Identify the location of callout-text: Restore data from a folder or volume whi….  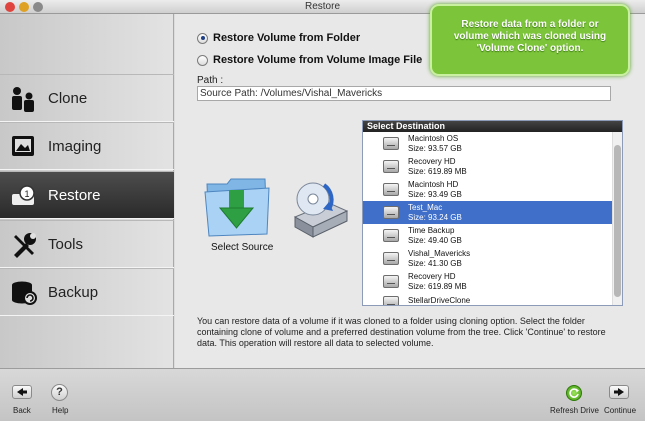
(530, 36).